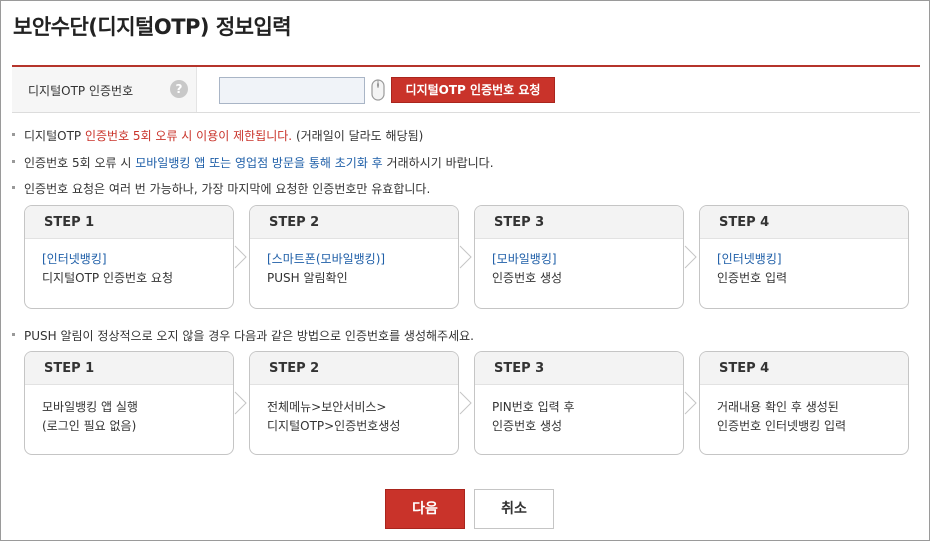 The height and width of the screenshot is (541, 930). Describe the element at coordinates (473, 90) in the screenshot. I see `request-otp-button: 디지털OTP 인증번호 요청` at that location.